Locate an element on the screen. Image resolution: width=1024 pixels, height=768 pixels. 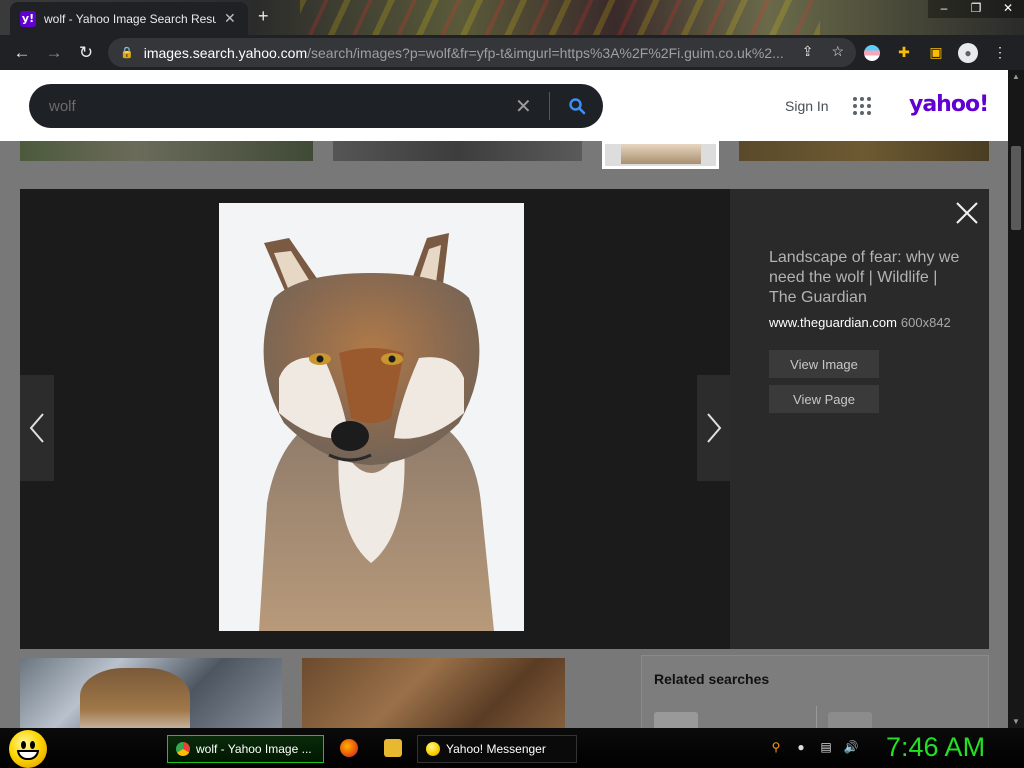
browser-tab-active: y! wolf - Yahoo Image Search Results ✕ is located at coordinates (129, 18).